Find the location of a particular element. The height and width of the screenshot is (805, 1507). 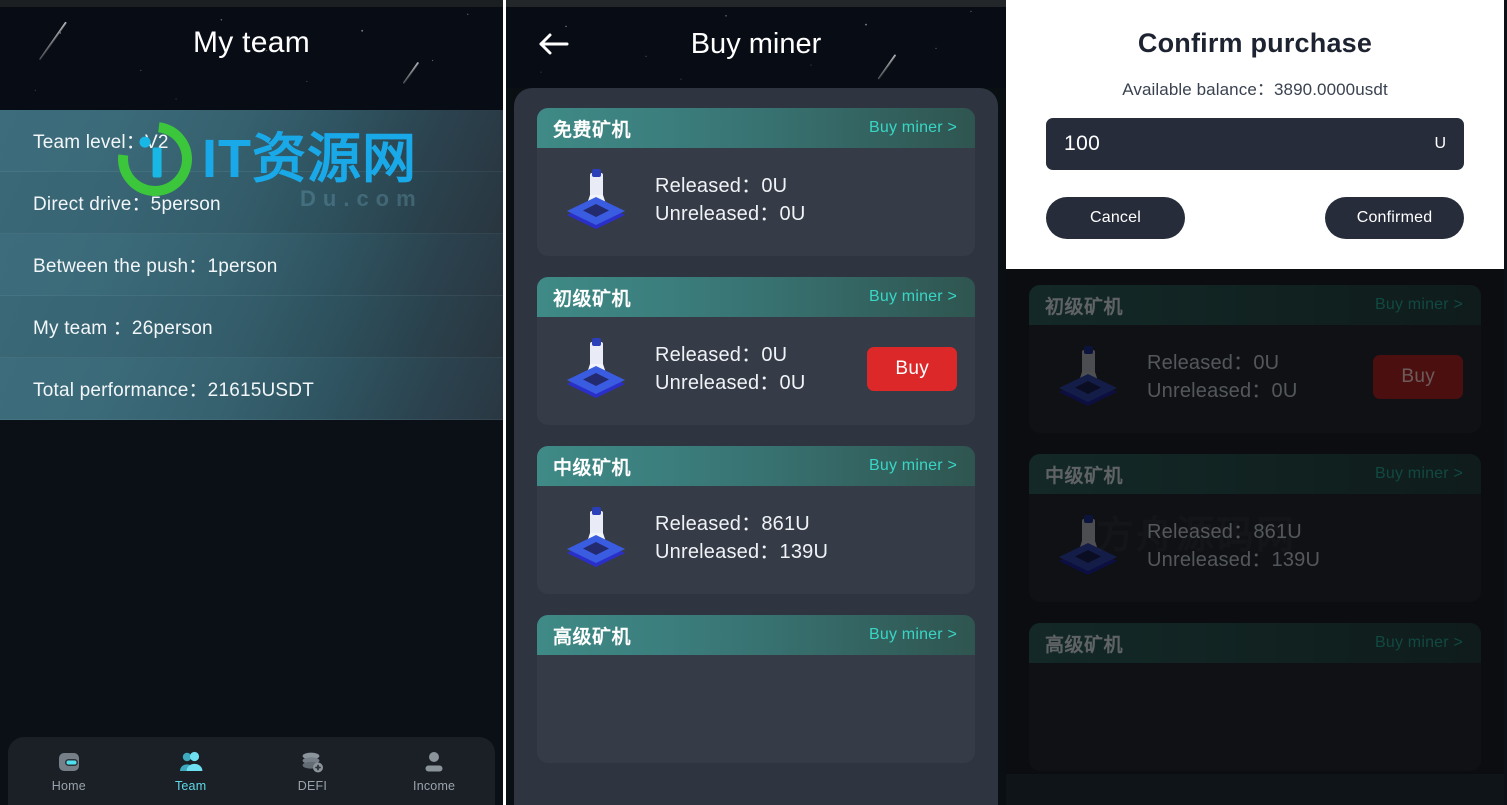

watermark-subtext: Du.com is located at coordinates (361, 198).